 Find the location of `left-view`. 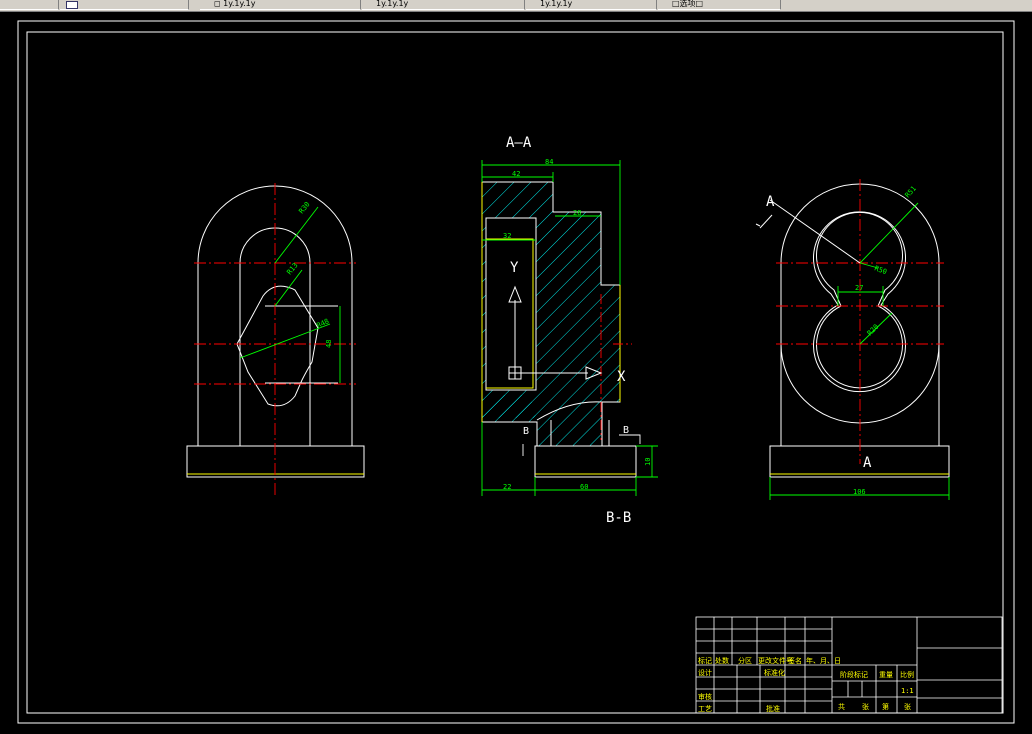

left-view is located at coordinates (275, 331).